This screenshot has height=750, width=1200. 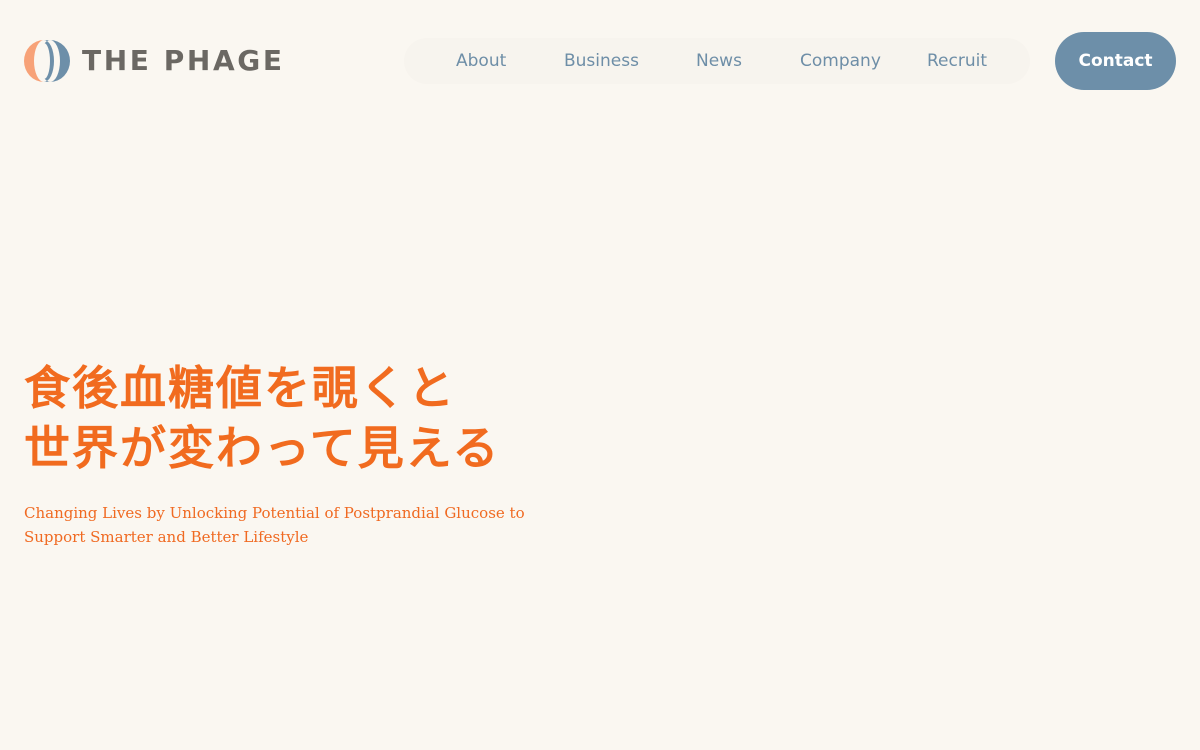 What do you see at coordinates (262, 448) in the screenshot?
I see `hero-heading-line-2: 世界が変わって見える` at bounding box center [262, 448].